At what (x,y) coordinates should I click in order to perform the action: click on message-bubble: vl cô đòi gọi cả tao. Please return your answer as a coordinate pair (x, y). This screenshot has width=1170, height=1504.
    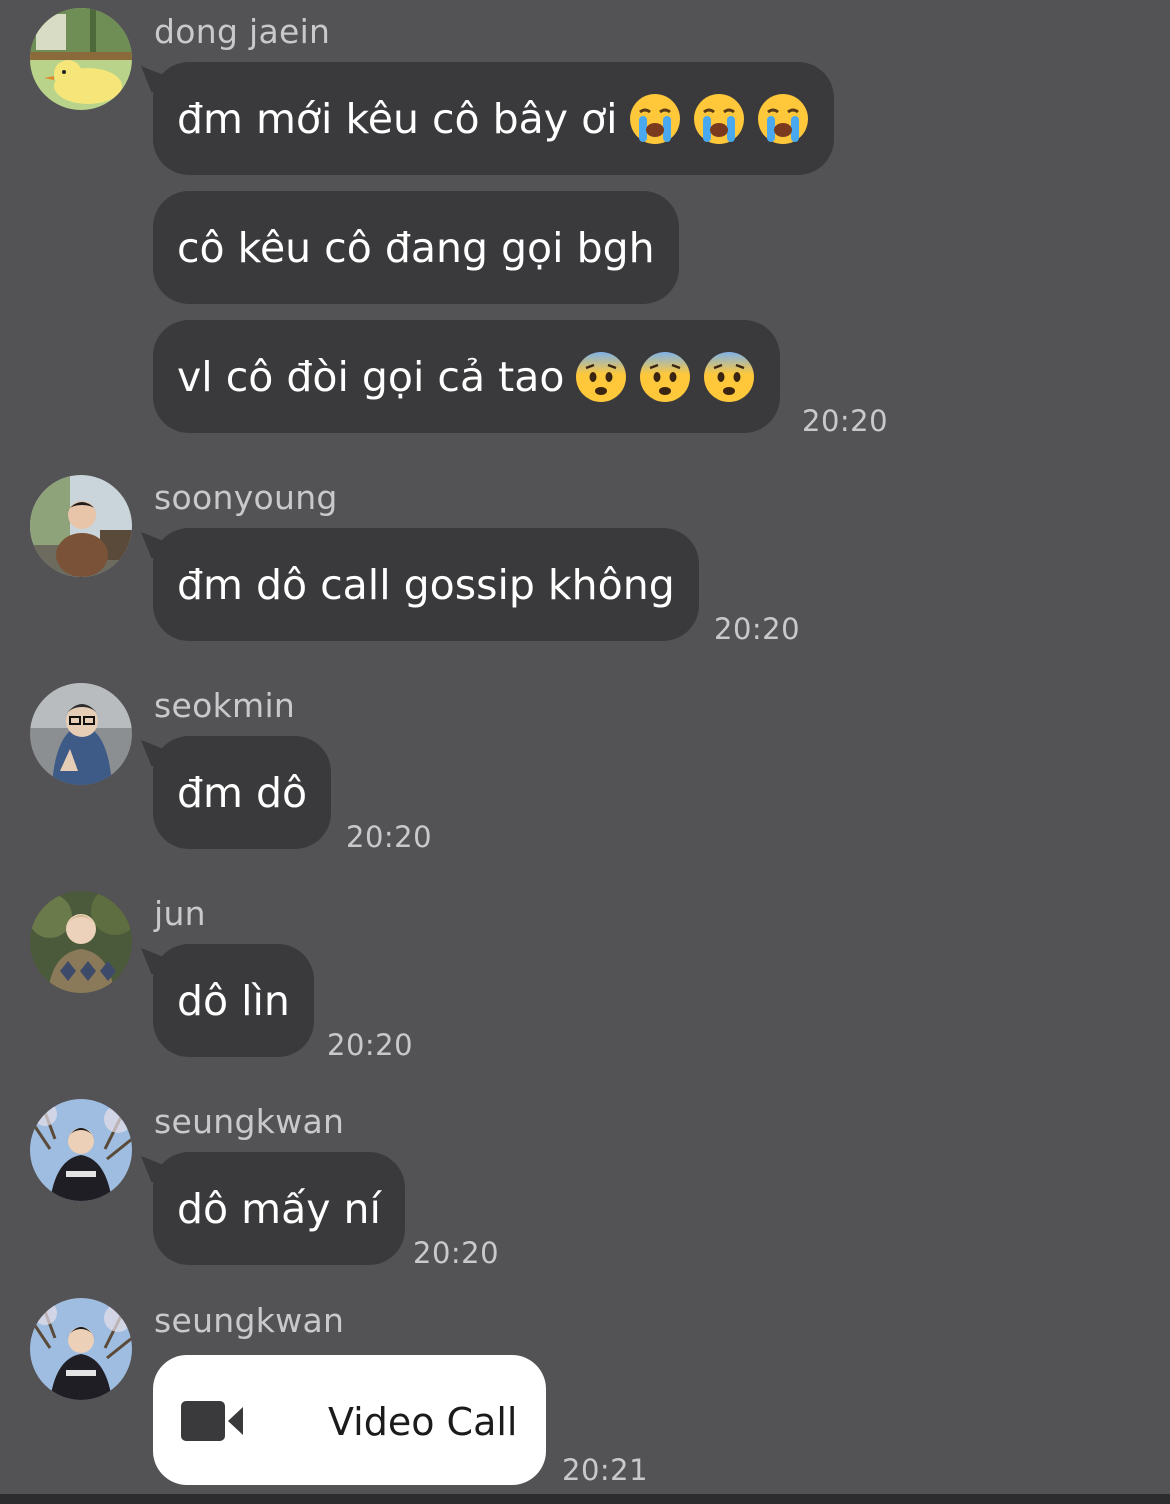
    Looking at the image, I should click on (467, 376).